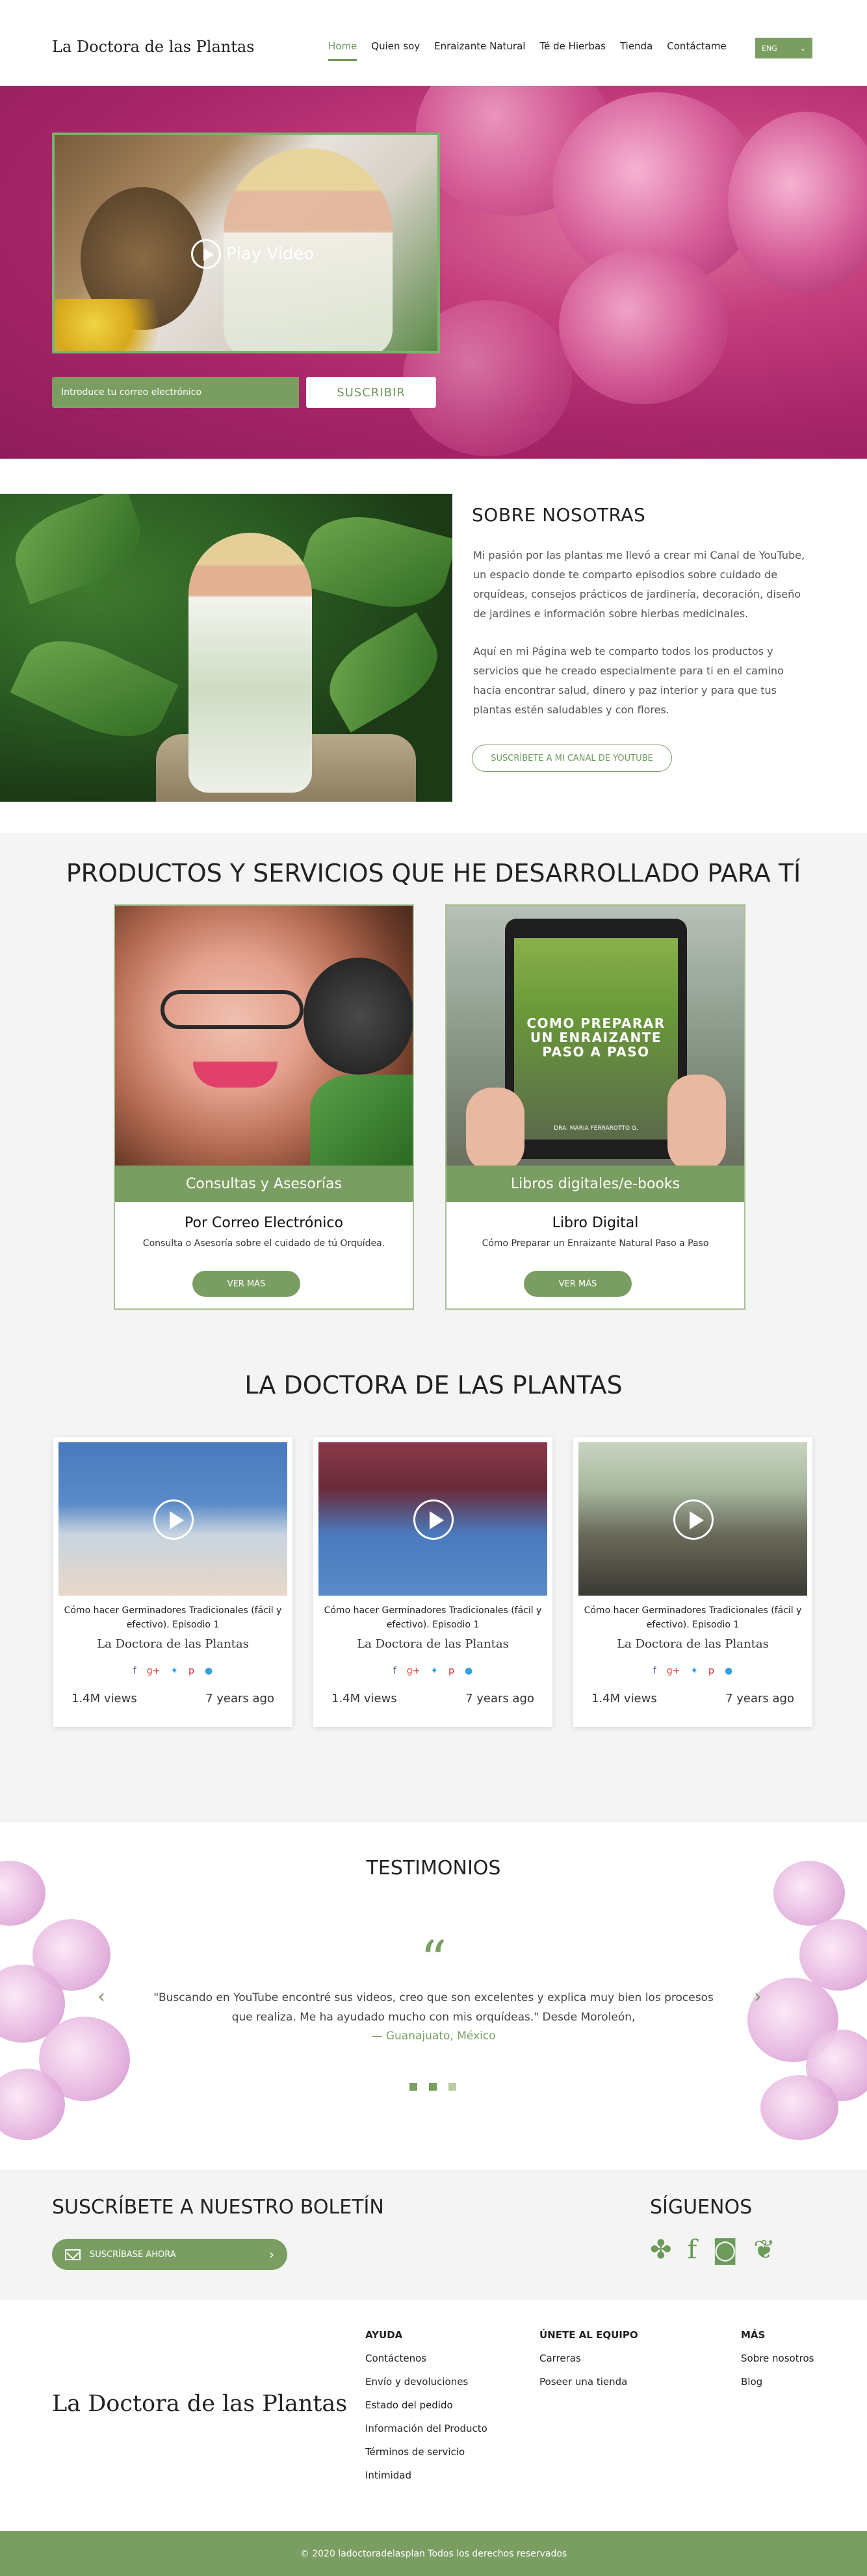 The image size is (867, 2576). Describe the element at coordinates (426, 2381) in the screenshot. I see `footer-link: Envío y devoluciones` at that location.